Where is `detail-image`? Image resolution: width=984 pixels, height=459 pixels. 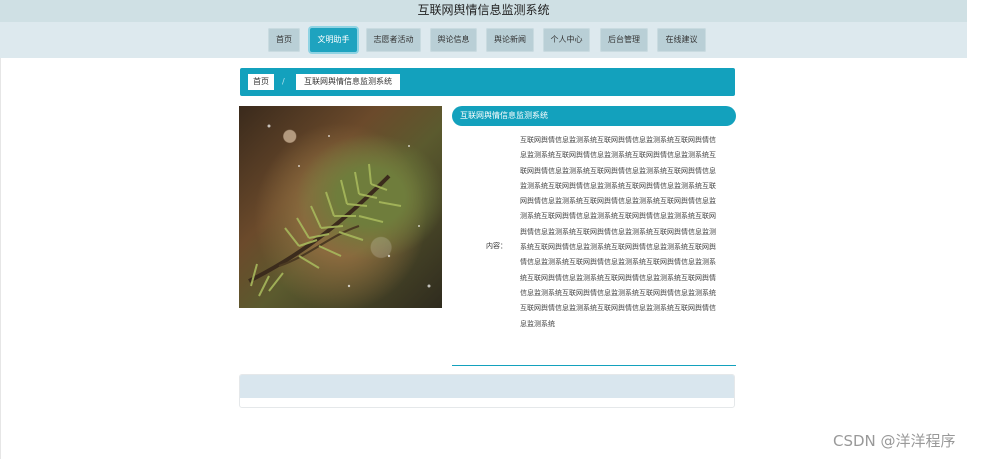
detail-image is located at coordinates (340, 207).